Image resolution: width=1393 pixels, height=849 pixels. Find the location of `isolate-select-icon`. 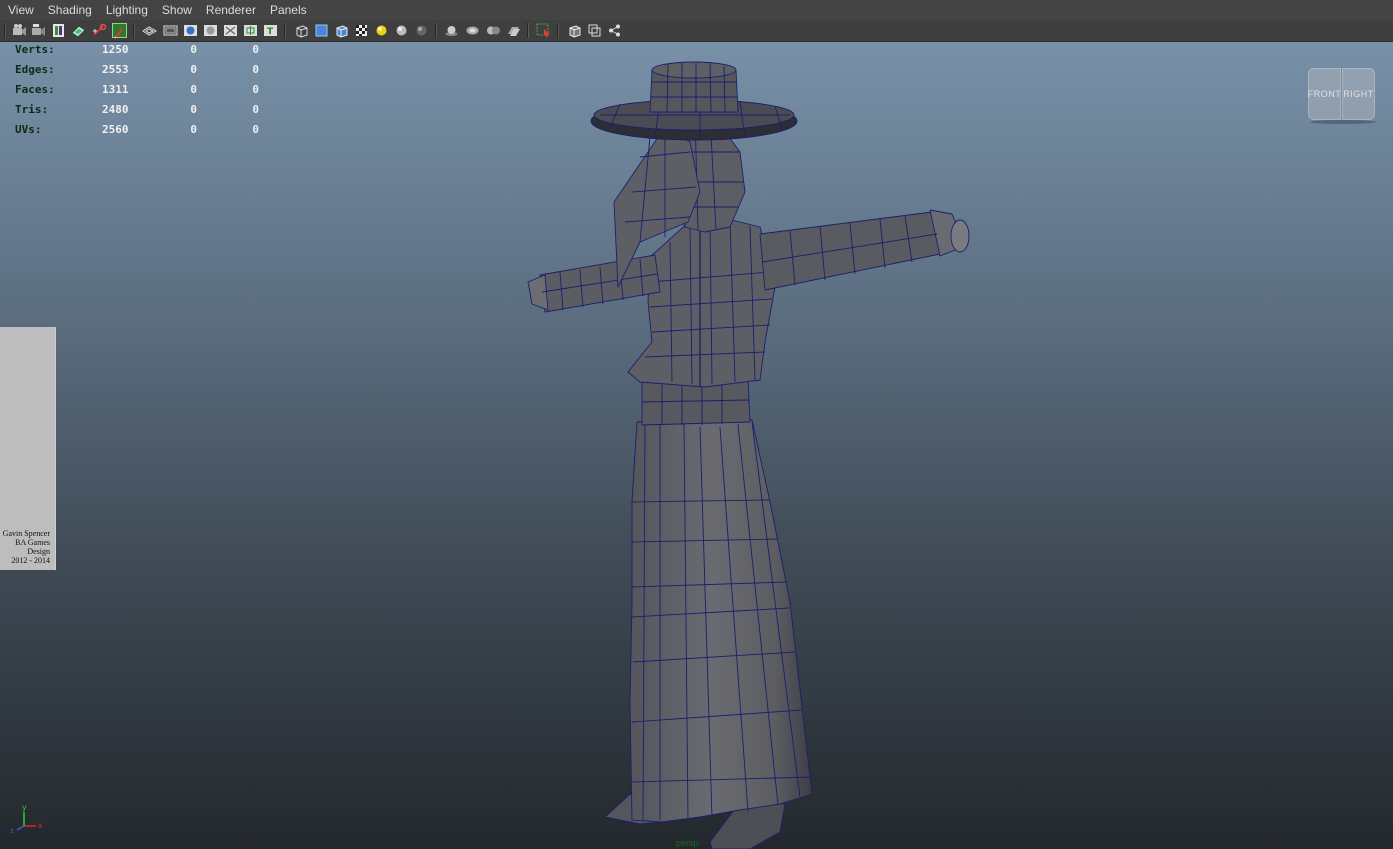

isolate-select-icon is located at coordinates (543, 30).